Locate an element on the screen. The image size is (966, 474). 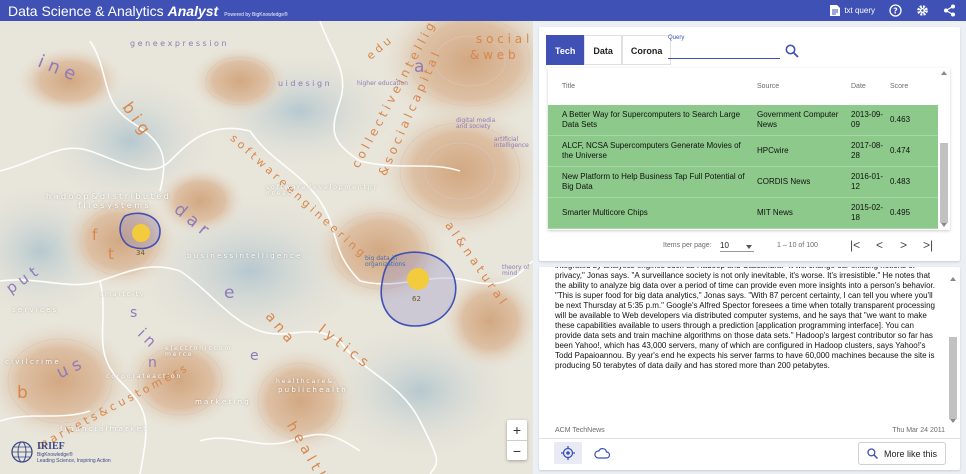
settings-button is located at coordinates (922, 10).